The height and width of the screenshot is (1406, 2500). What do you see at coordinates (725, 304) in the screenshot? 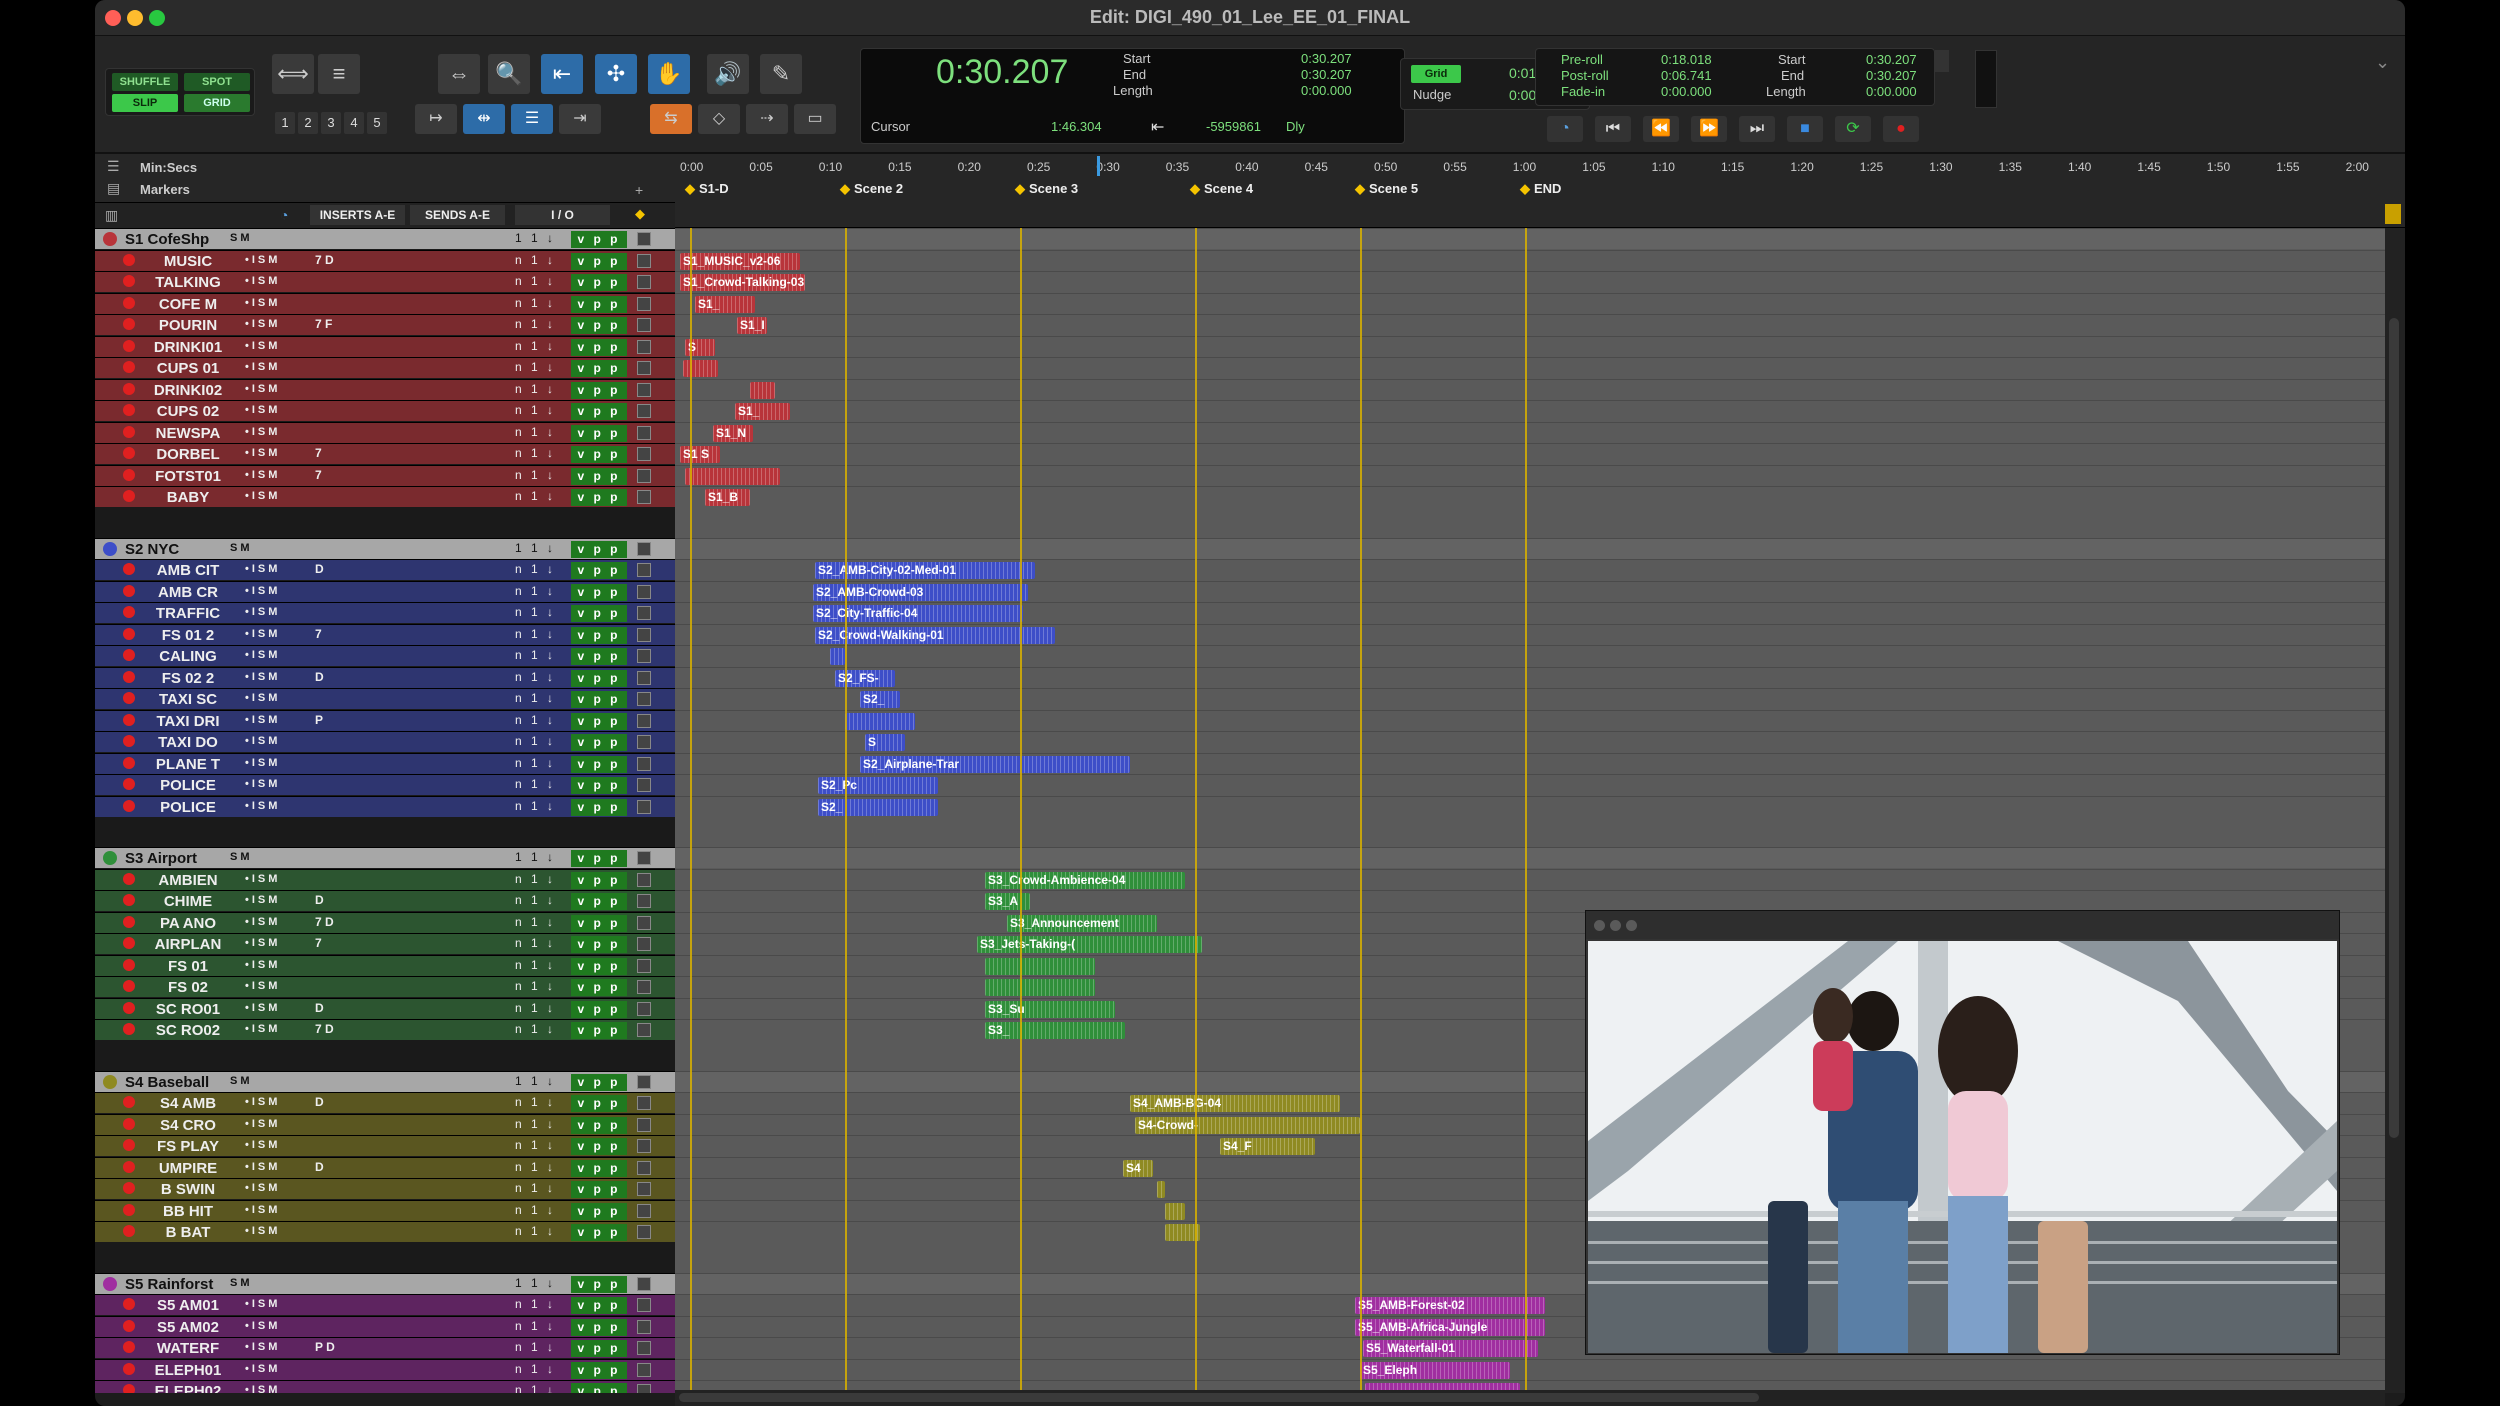
I see `audio-clip: S1_` at bounding box center [725, 304].